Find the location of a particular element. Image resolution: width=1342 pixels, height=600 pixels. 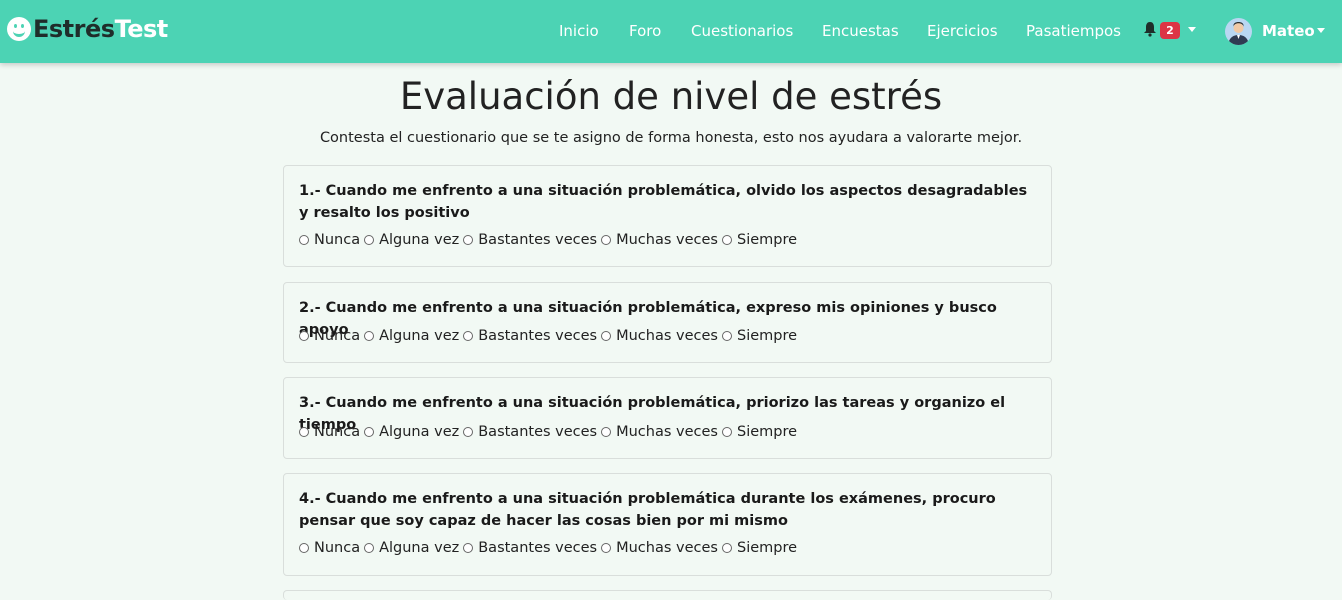

user-name: Mateo is located at coordinates (1288, 31).